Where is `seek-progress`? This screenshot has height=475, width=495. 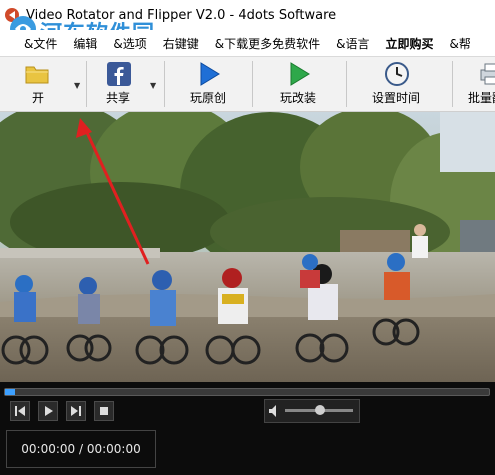
seek-progress is located at coordinates (10, 392).